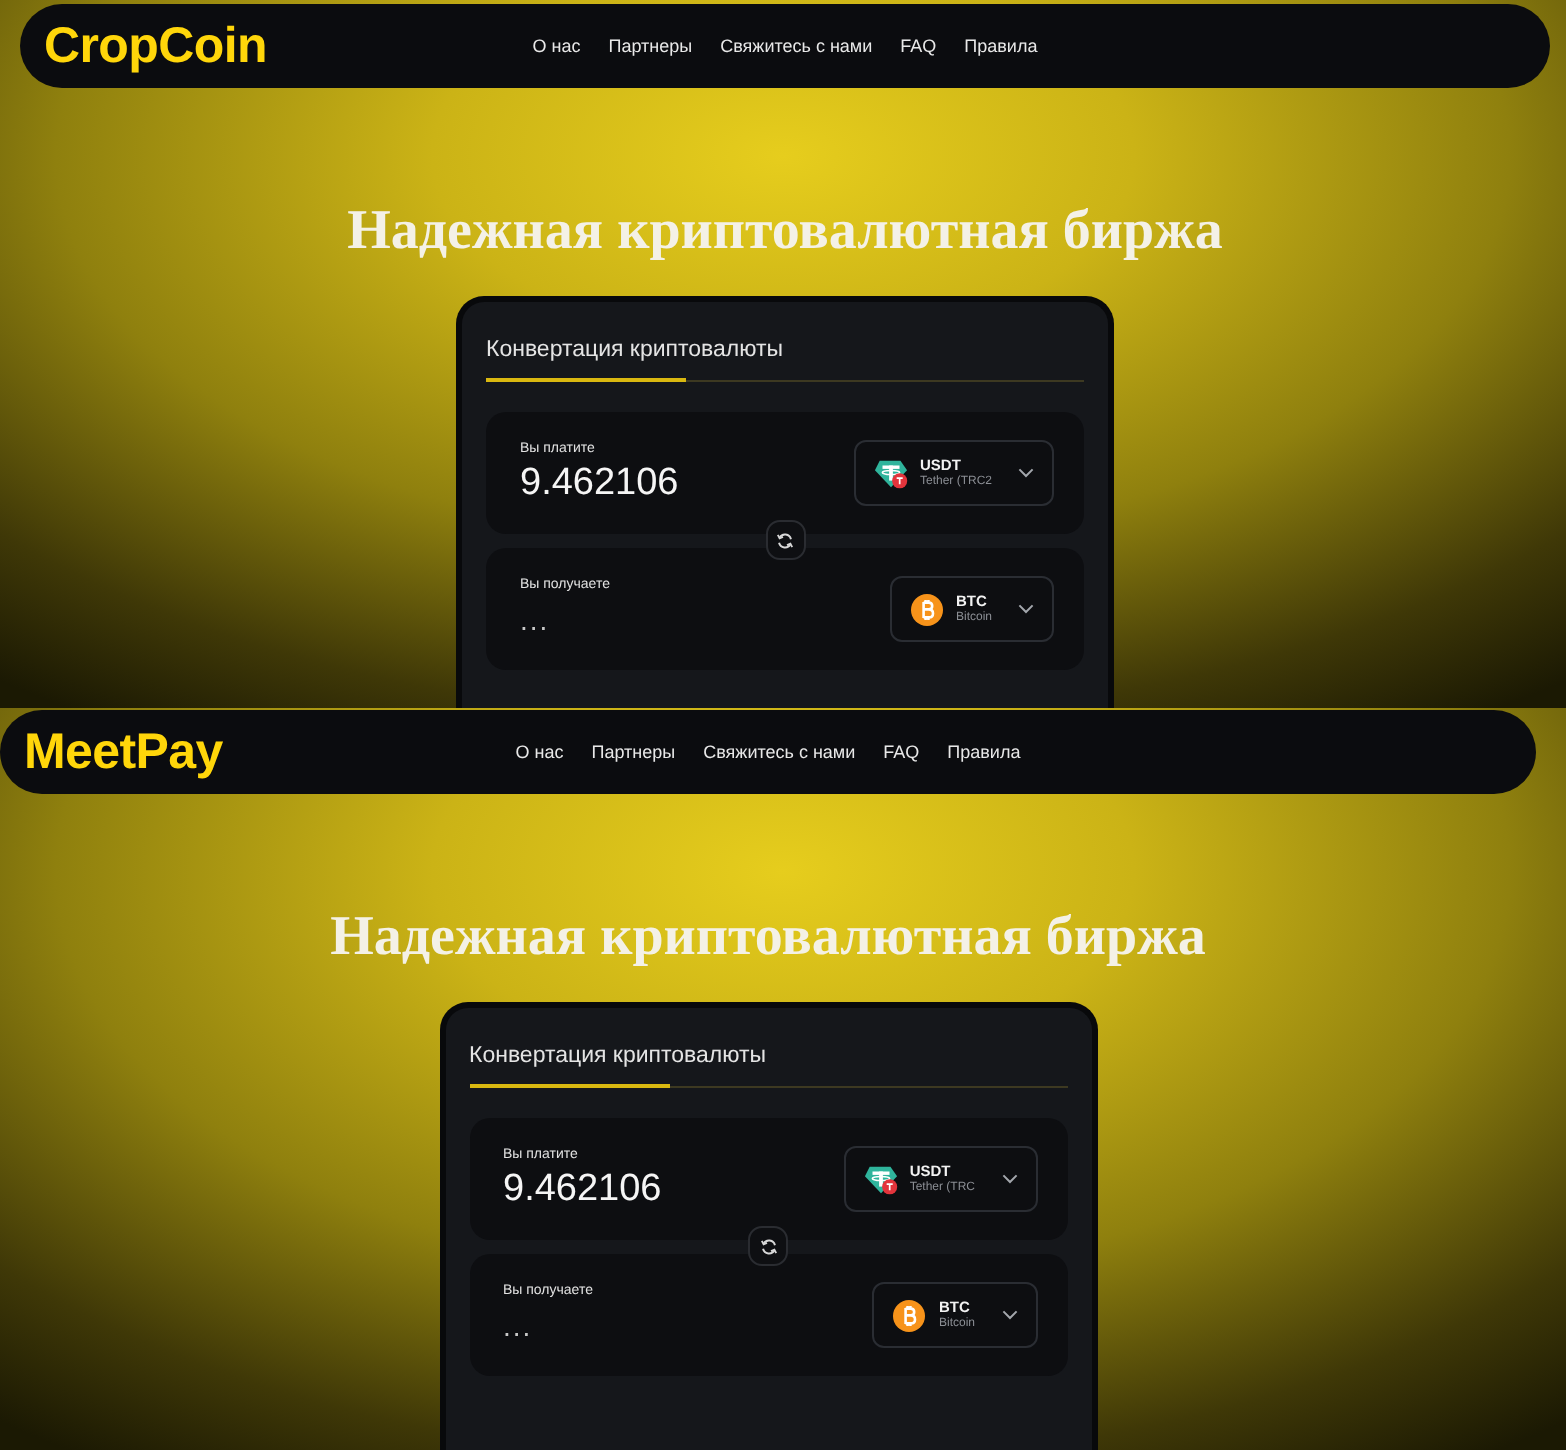 The height and width of the screenshot is (1450, 1566). Describe the element at coordinates (155, 46) in the screenshot. I see `brand-logo: CropCoin` at that location.